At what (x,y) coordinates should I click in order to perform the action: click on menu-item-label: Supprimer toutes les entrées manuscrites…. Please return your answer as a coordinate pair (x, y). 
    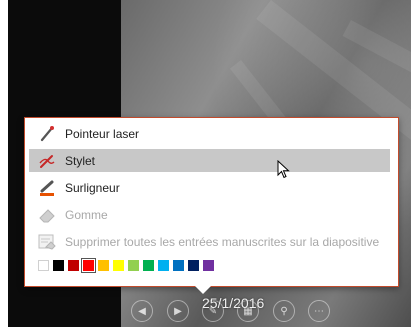
    Looking at the image, I should click on (222, 241).